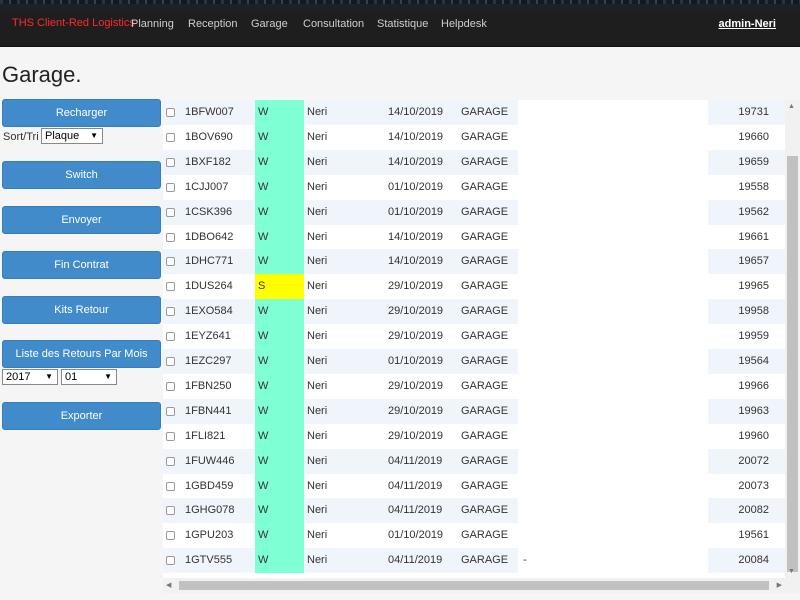  I want to click on cell-plate: 1FBN441, so click(208, 411).